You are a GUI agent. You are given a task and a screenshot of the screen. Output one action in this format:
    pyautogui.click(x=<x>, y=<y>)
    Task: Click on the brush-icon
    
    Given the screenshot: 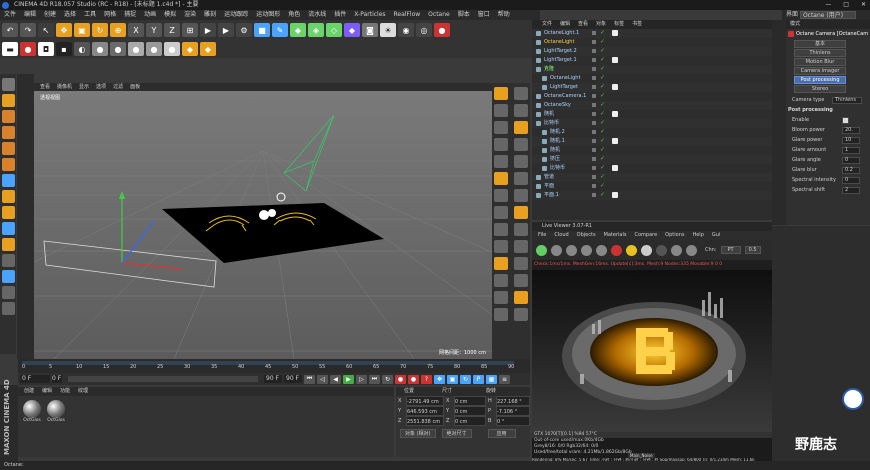 What is the action you would take?
    pyautogui.click(x=521, y=127)
    